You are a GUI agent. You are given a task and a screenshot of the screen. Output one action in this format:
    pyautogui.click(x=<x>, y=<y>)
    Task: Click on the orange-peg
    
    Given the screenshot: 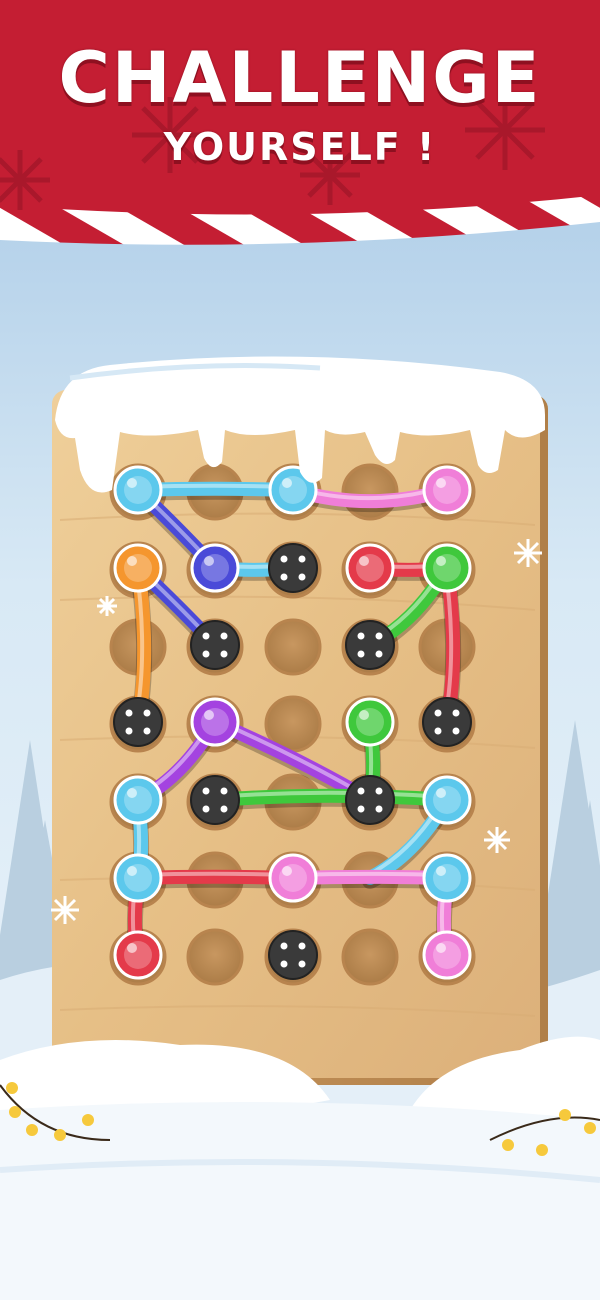 What is the action you would take?
    pyautogui.click(x=138, y=568)
    